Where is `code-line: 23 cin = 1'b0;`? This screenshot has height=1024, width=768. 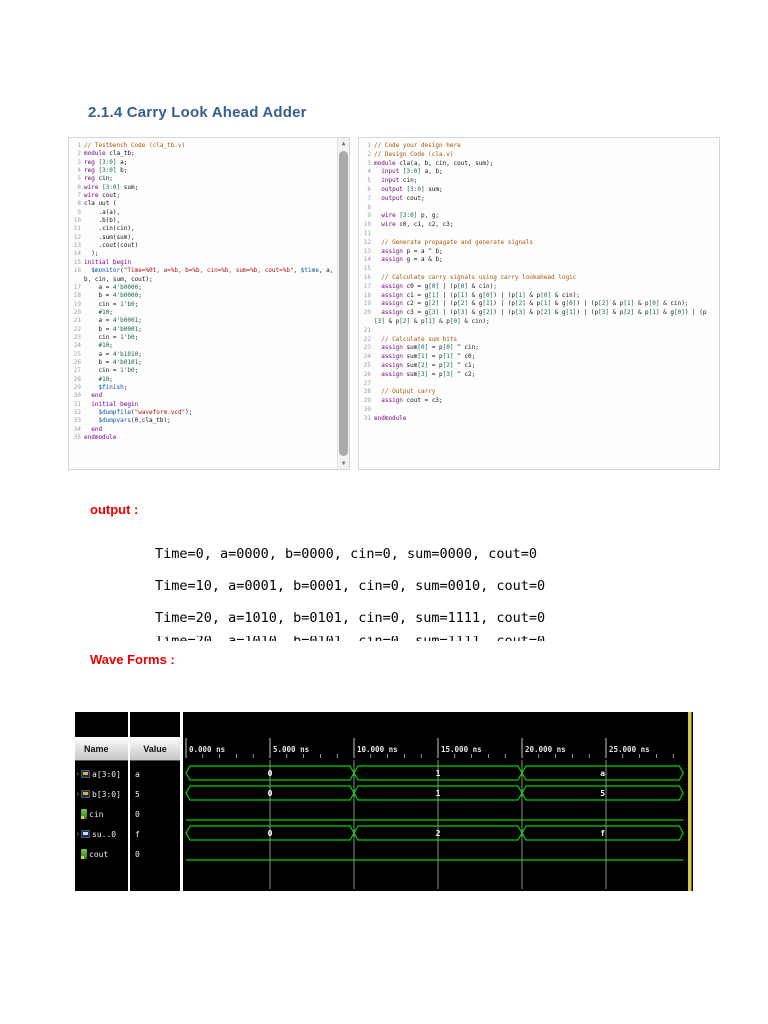
code-line: 23 cin = 1'b0; is located at coordinates (203, 338).